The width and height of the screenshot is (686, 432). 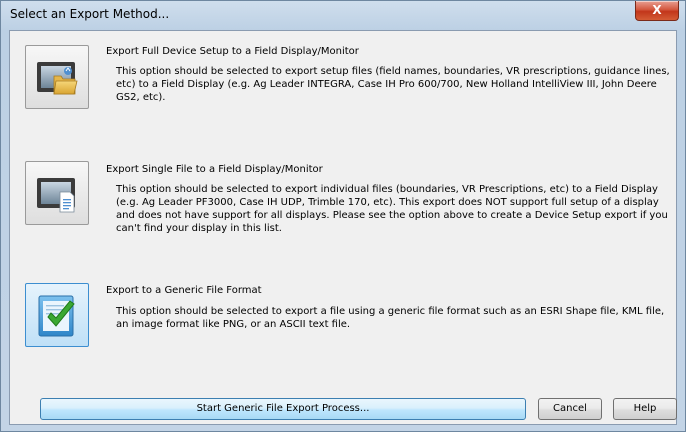 What do you see at coordinates (184, 290) in the screenshot?
I see `option-title-generic-file: Export to a Generic File Format` at bounding box center [184, 290].